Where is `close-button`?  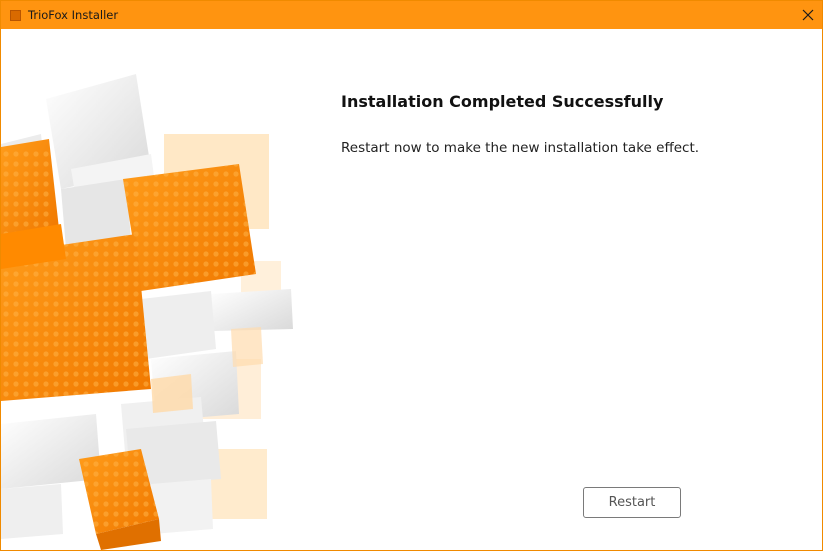 close-button is located at coordinates (808, 15).